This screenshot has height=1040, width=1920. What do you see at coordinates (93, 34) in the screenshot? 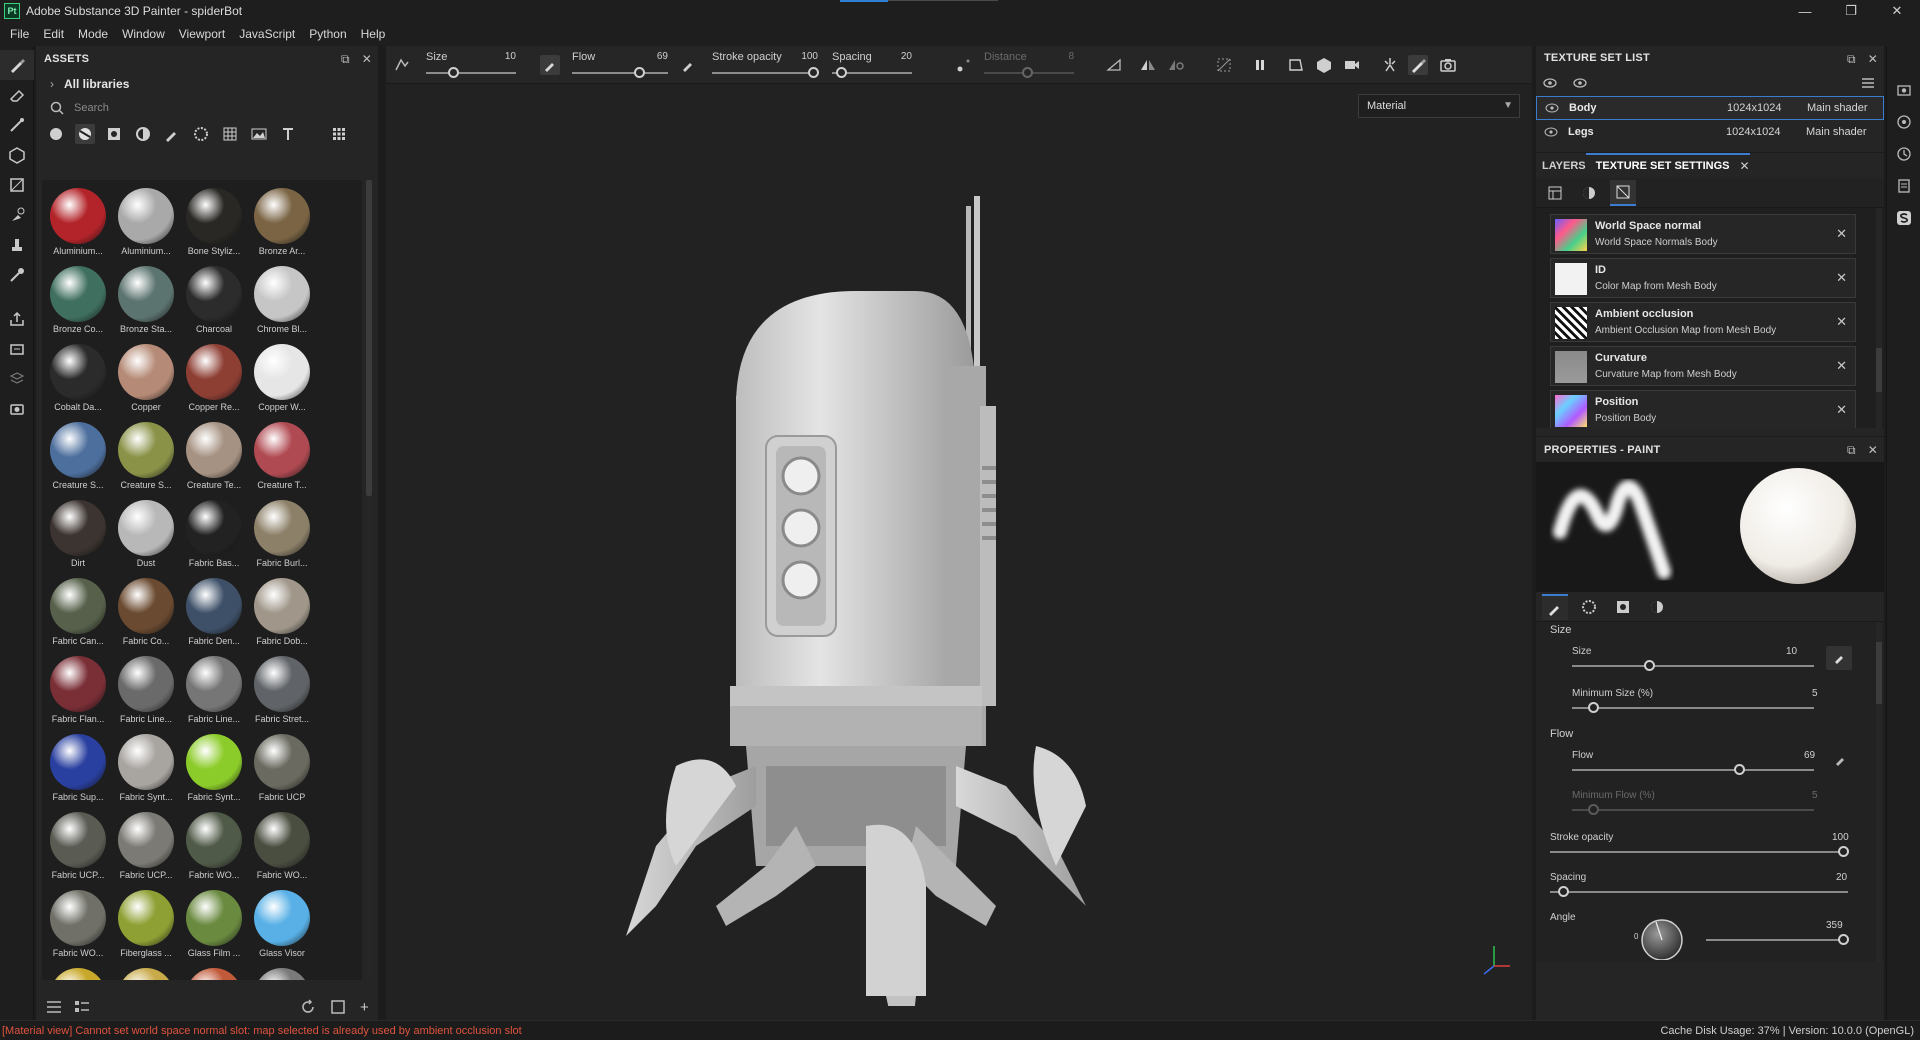
I see `menu-mode: Mode` at bounding box center [93, 34].